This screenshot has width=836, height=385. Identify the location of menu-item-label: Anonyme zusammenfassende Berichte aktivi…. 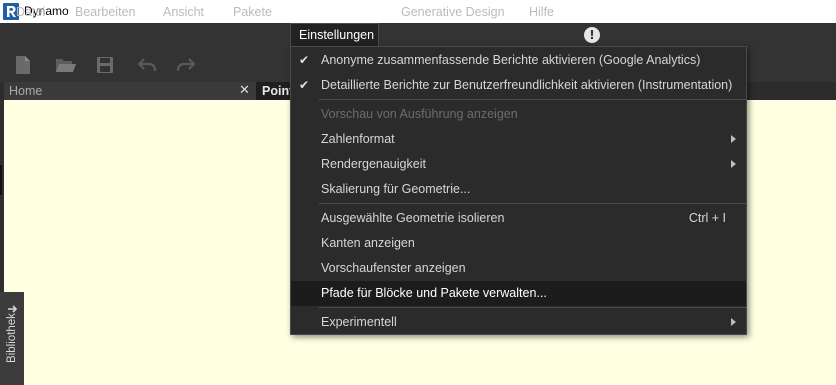
(511, 60).